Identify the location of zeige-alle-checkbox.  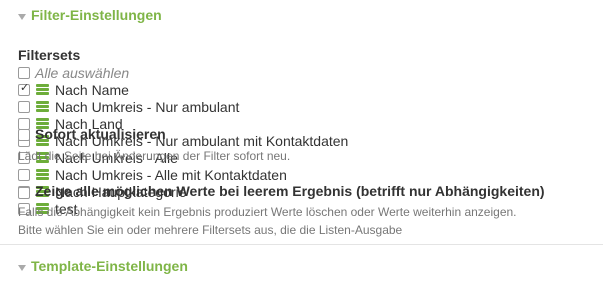
(24, 193).